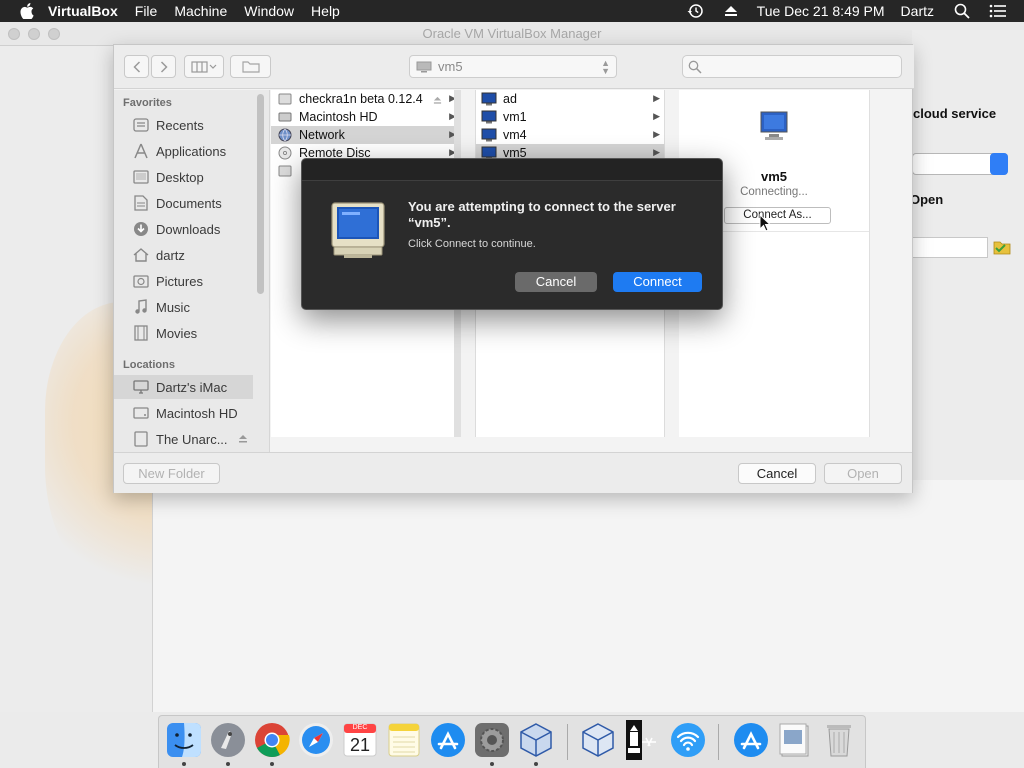  Describe the element at coordinates (365, 135) in the screenshot. I see `list-item-network: Network ▶` at that location.